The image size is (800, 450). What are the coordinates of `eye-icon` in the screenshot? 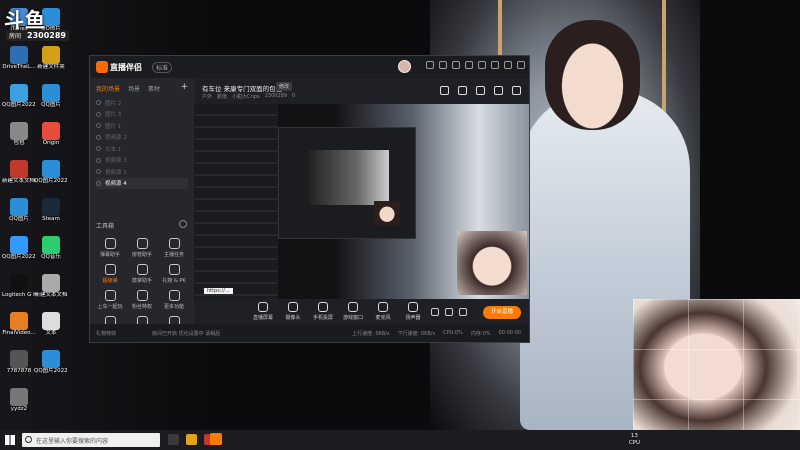 It's located at (449, 312).